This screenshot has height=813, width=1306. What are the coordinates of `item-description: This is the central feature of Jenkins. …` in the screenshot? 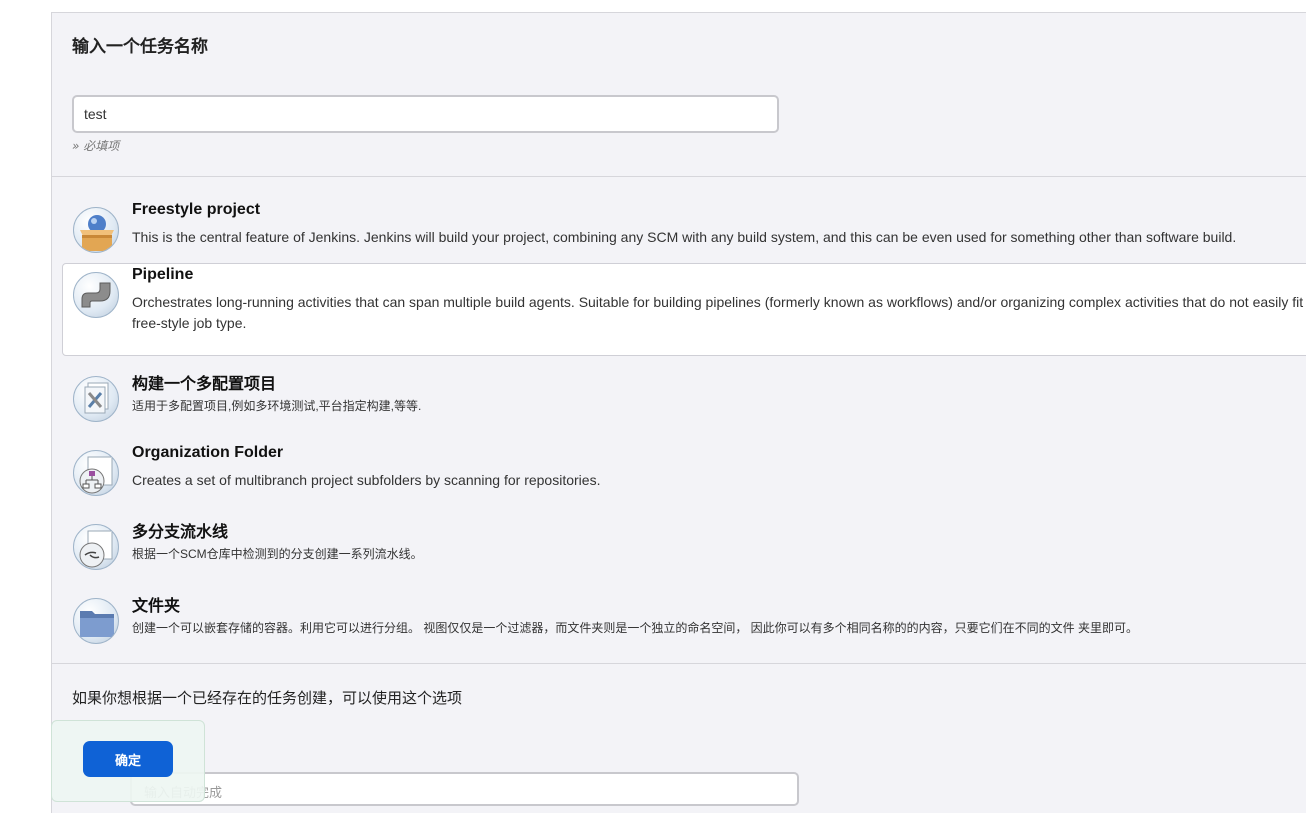 It's located at (684, 237).